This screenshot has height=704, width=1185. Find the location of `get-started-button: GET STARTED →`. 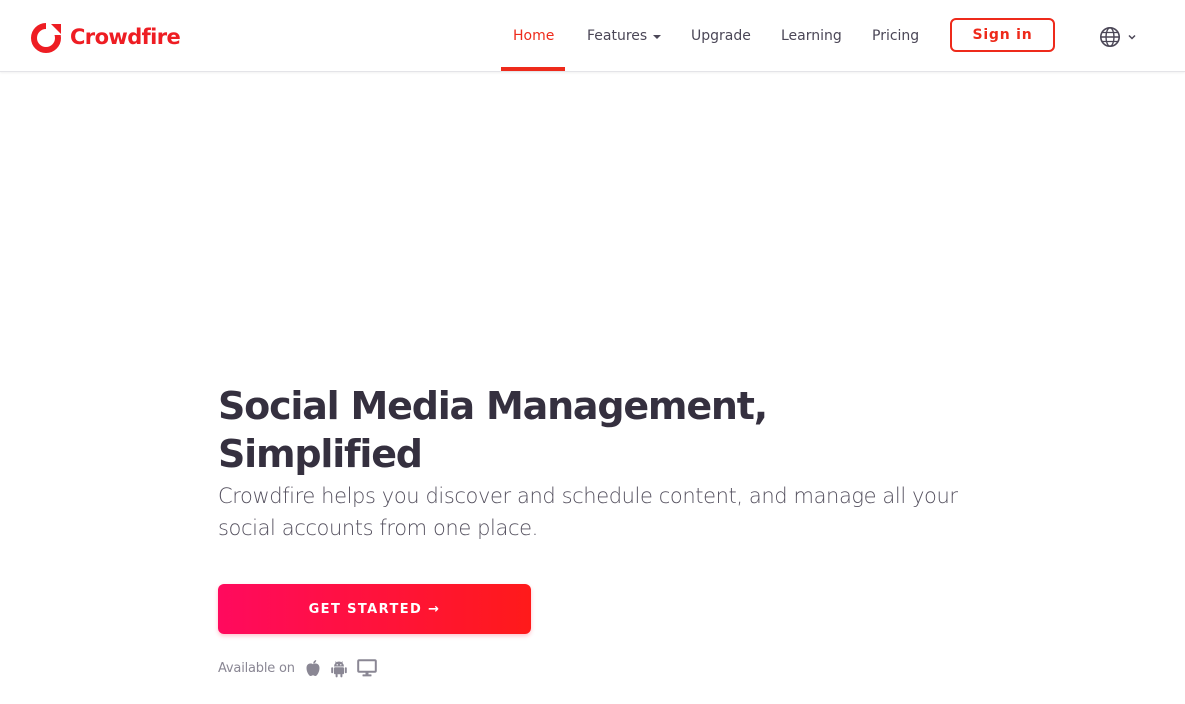

get-started-button: GET STARTED → is located at coordinates (374, 609).